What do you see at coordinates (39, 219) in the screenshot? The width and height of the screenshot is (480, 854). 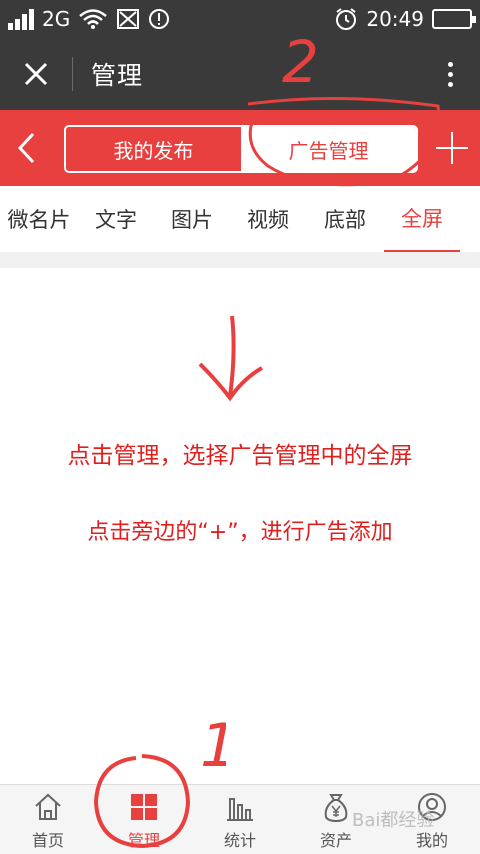 I see `tab-business-card: 微名片` at bounding box center [39, 219].